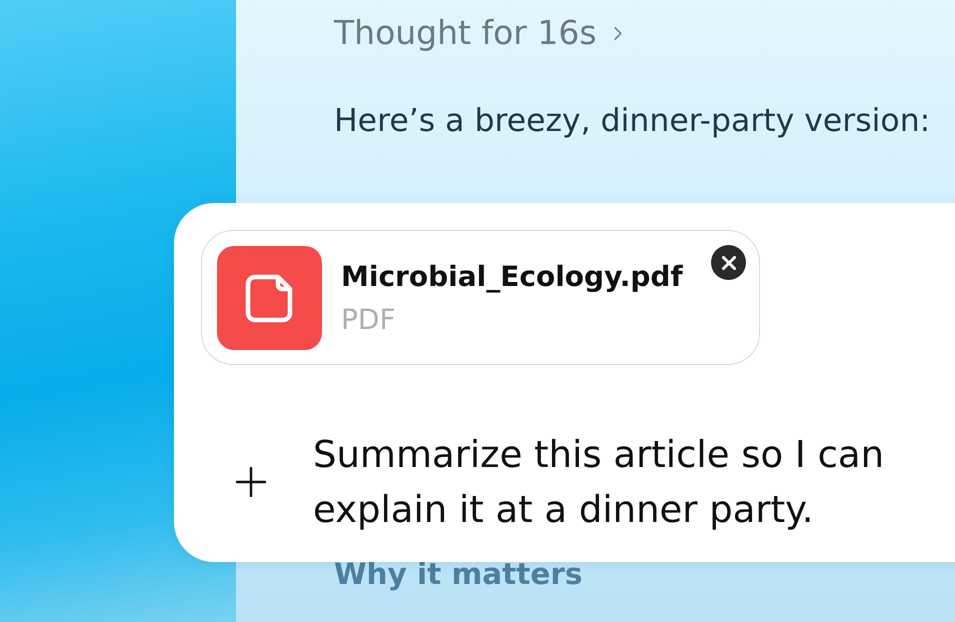 The height and width of the screenshot is (622, 955). What do you see at coordinates (458, 574) in the screenshot?
I see `section-heading: Why it matters` at bounding box center [458, 574].